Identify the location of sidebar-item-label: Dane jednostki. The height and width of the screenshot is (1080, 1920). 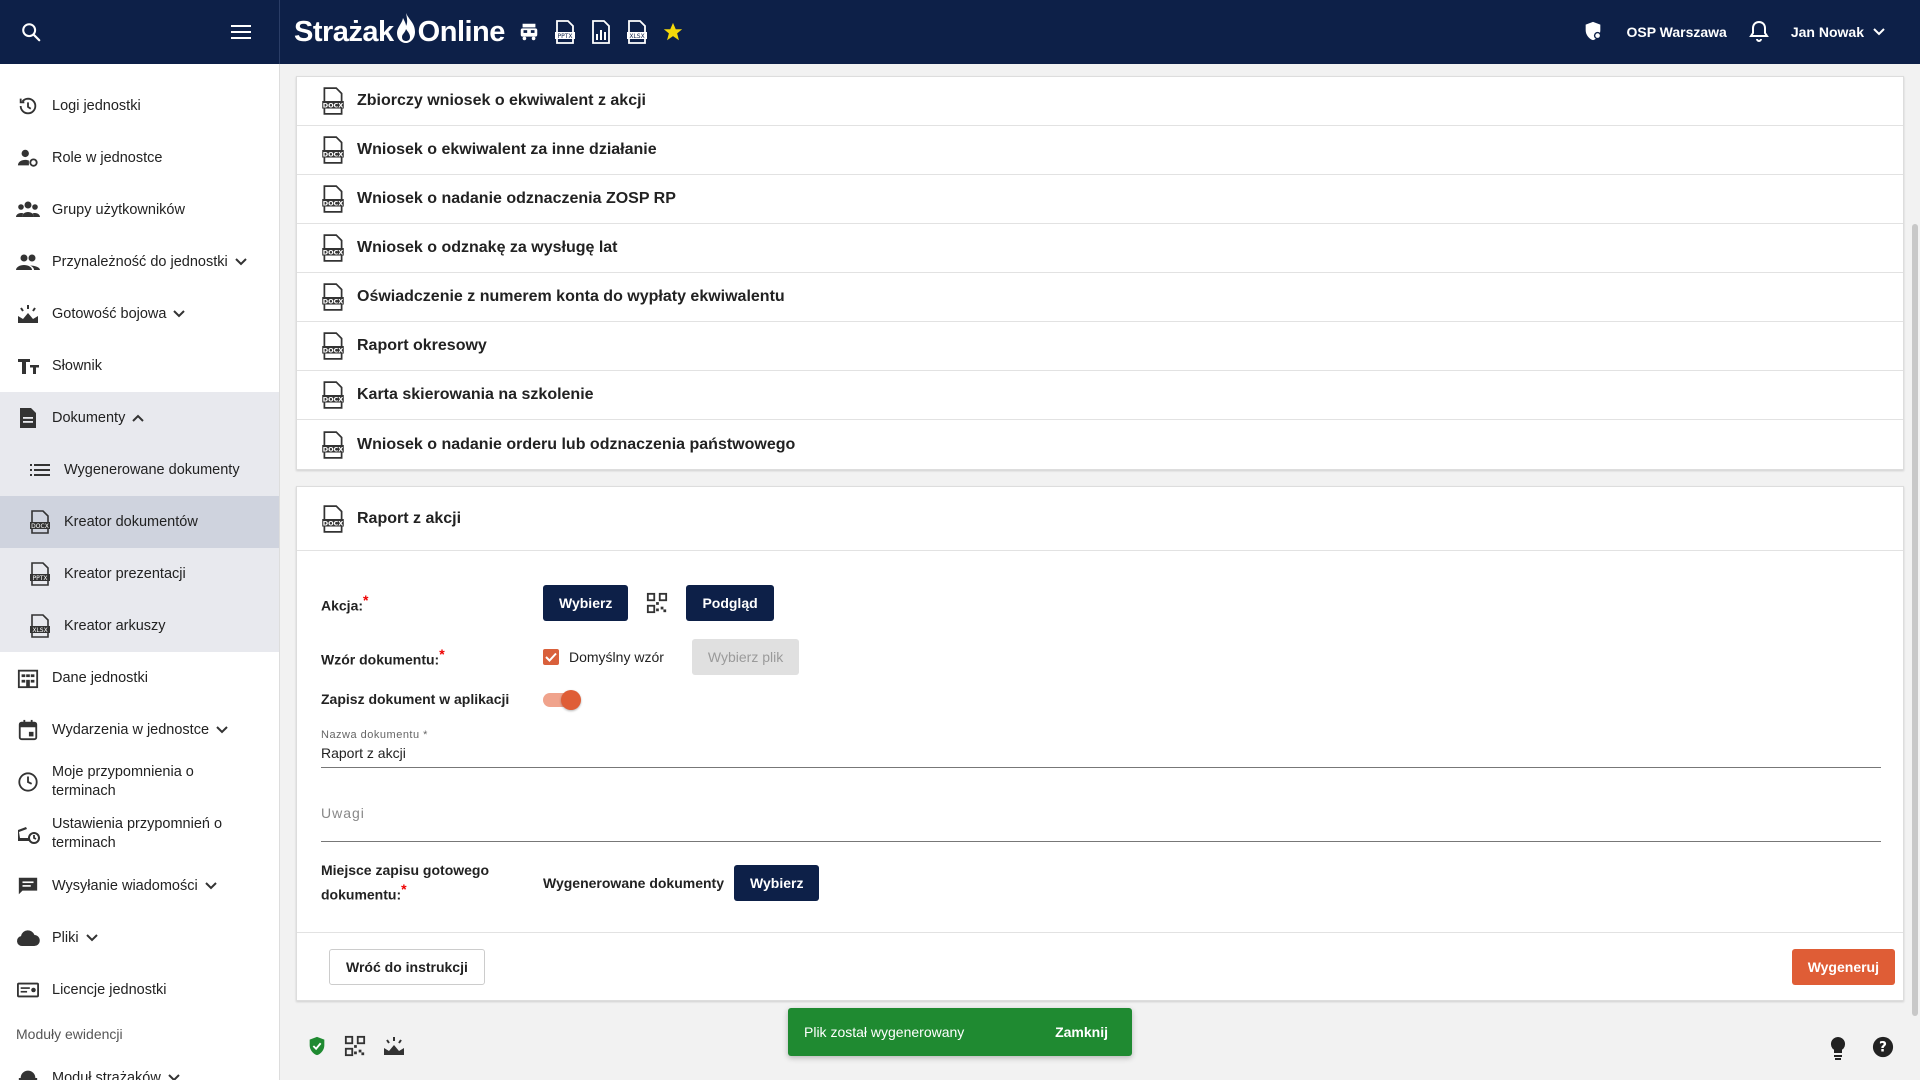
(100, 678).